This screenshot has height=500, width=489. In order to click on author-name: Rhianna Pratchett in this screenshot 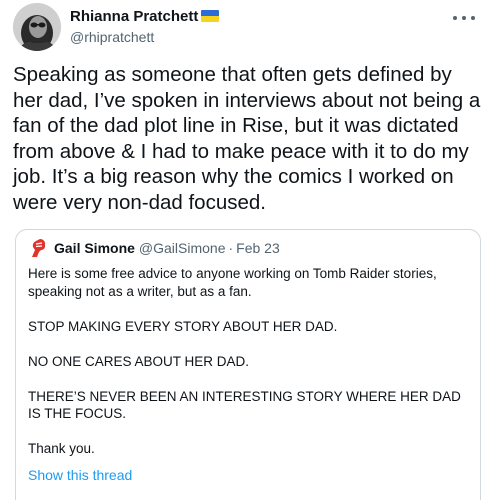, I will do `click(145, 17)`.